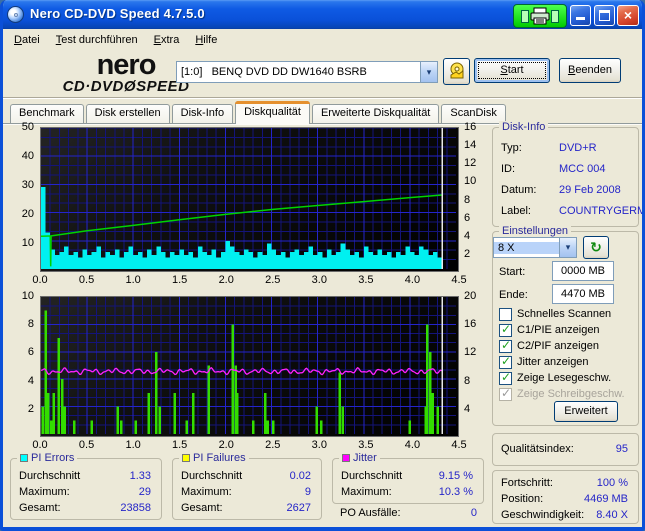 This screenshot has width=645, height=531. I want to click on drive-select: [1:0] BENQ DVD DD DW1640 BSRB ▾, so click(307, 72).